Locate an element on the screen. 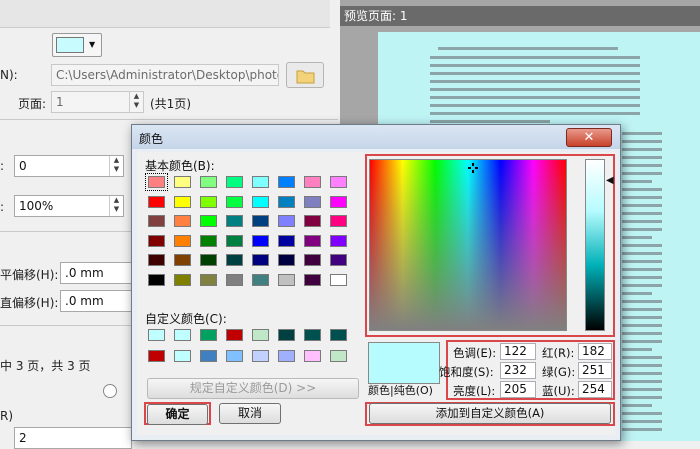 Image resolution: width=700 pixels, height=449 pixels. scale-stepper: ▲ ▼ is located at coordinates (116, 206).